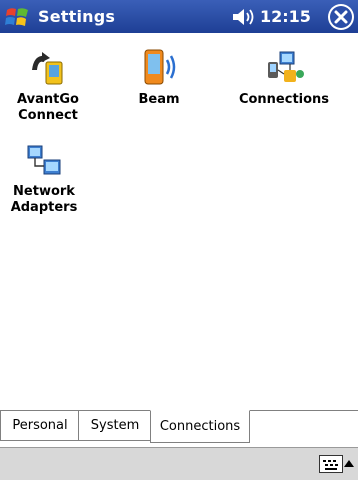 The height and width of the screenshot is (480, 358). I want to click on close-button, so click(341, 17).